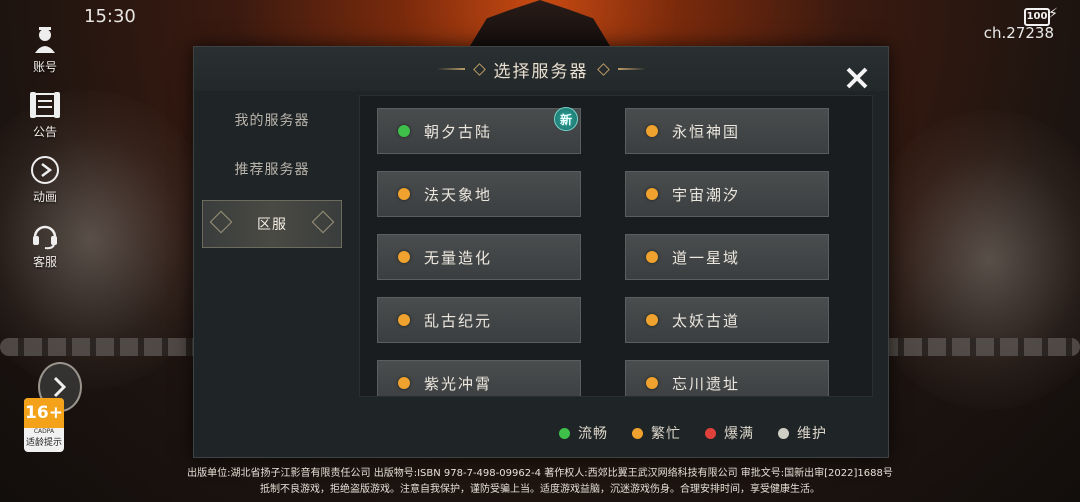 The width and height of the screenshot is (1080, 502). I want to click on status-time: 15:30, so click(110, 16).